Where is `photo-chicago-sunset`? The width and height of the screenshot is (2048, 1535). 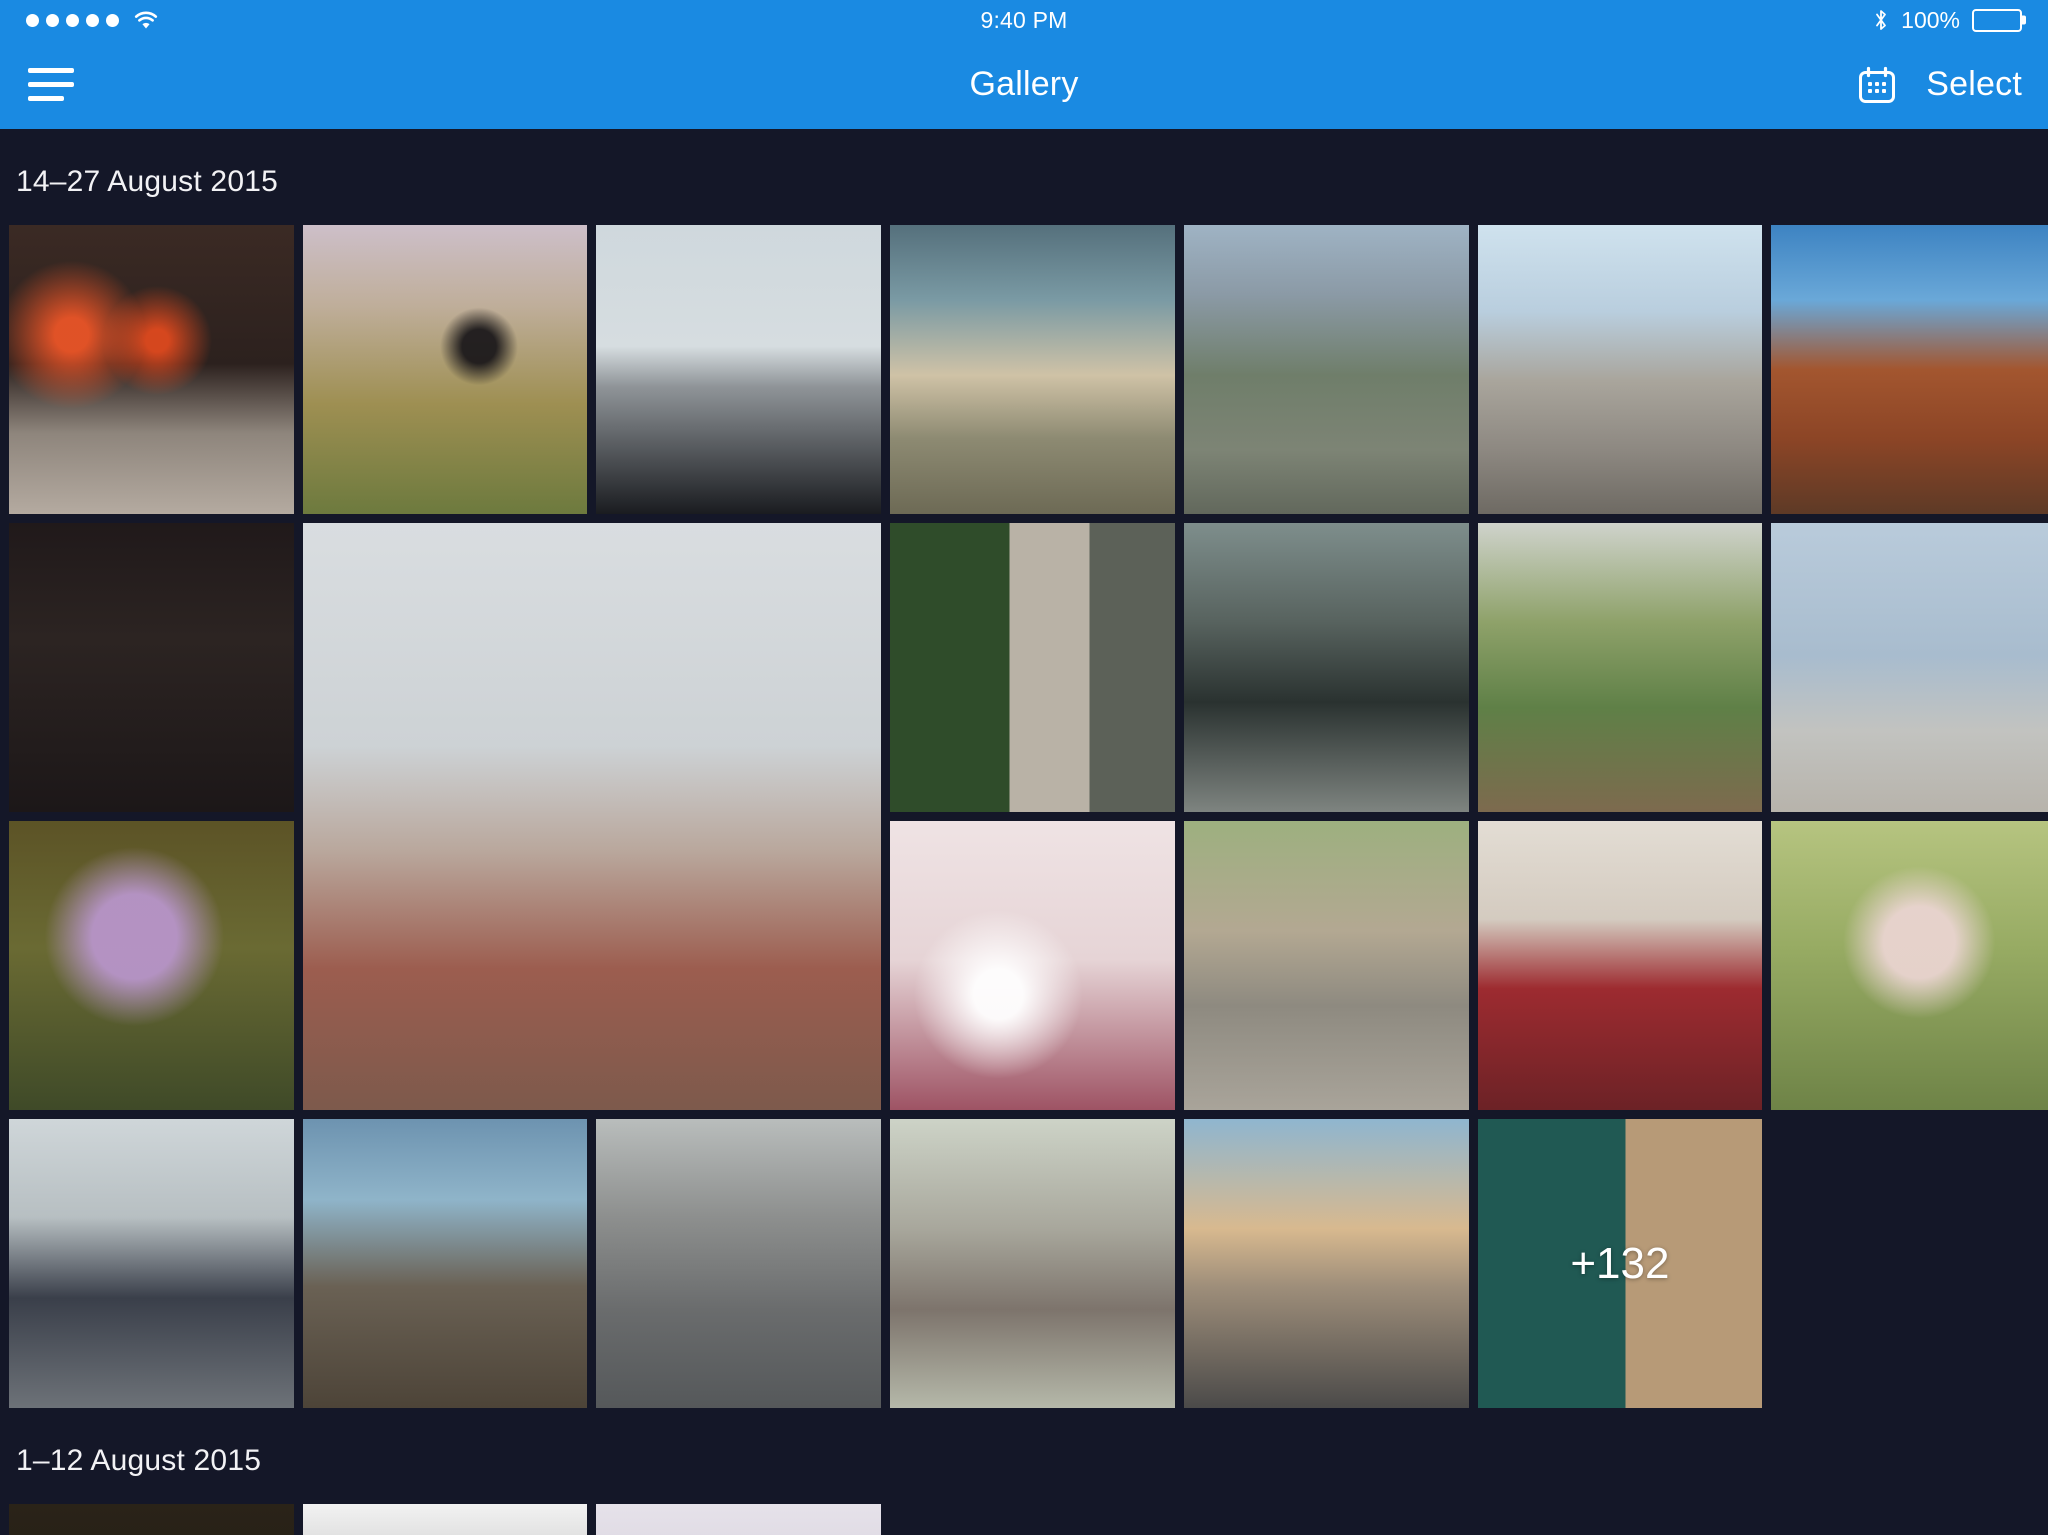 photo-chicago-sunset is located at coordinates (1326, 1263).